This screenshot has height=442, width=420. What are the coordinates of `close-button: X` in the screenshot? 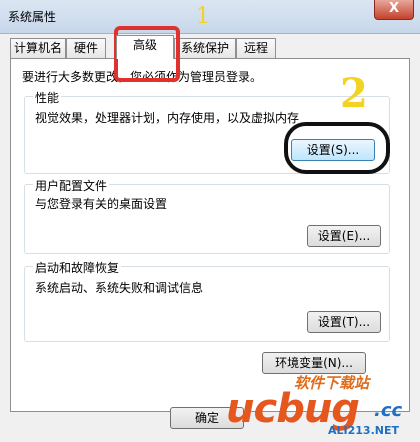 It's located at (394, 10).